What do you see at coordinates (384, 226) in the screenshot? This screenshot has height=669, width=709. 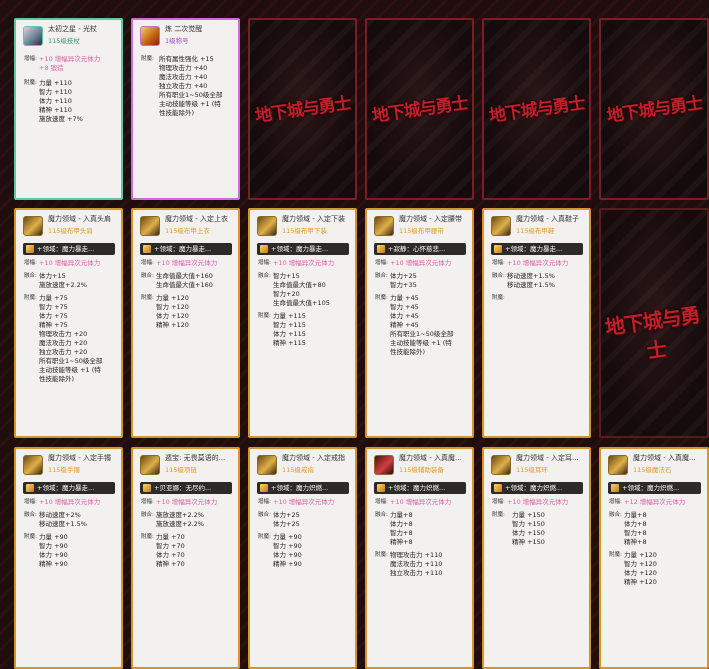 I see `belt-icon` at bounding box center [384, 226].